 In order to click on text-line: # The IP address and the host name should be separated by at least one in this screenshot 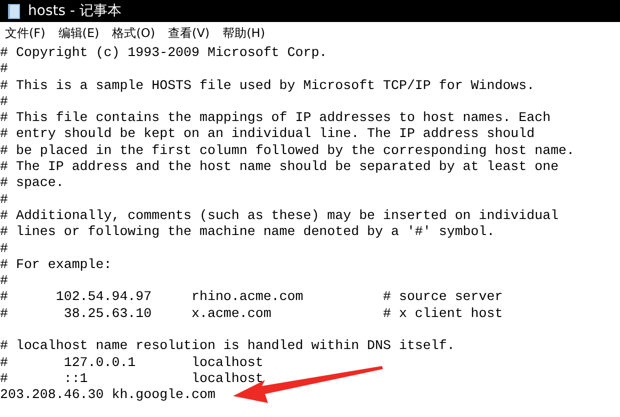, I will do `click(280, 167)`.